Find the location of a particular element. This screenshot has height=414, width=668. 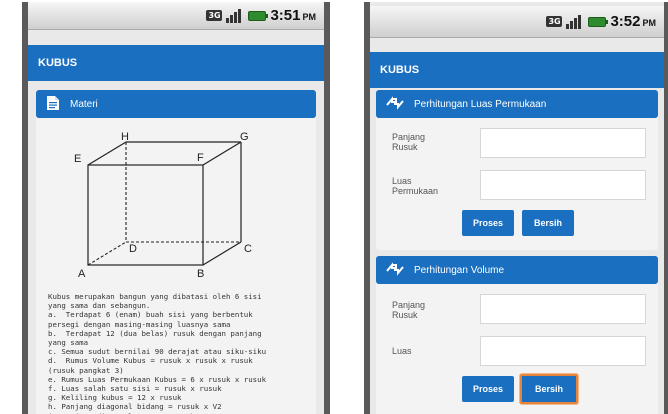

cube-label-f: F is located at coordinates (200, 158).